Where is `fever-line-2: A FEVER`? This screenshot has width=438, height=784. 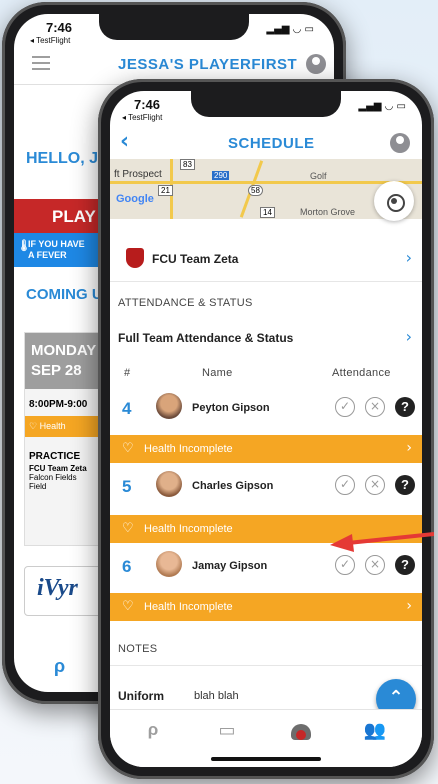 fever-line-2: A FEVER is located at coordinates (47, 255).